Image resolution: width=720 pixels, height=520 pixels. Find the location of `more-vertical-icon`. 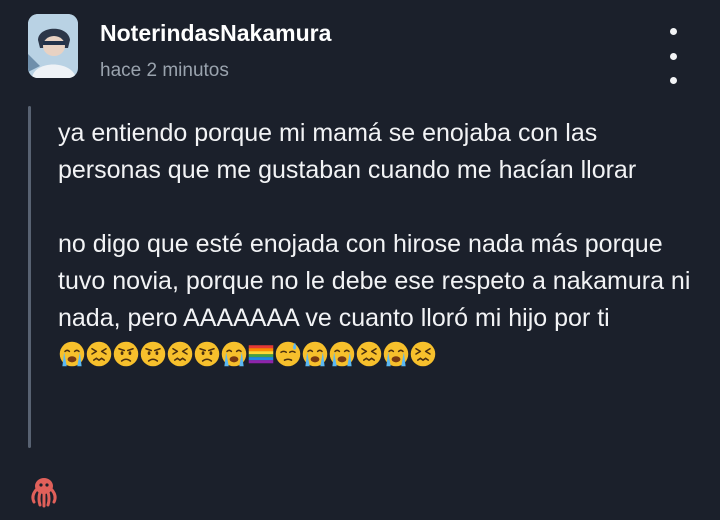

more-vertical-icon is located at coordinates (673, 56).